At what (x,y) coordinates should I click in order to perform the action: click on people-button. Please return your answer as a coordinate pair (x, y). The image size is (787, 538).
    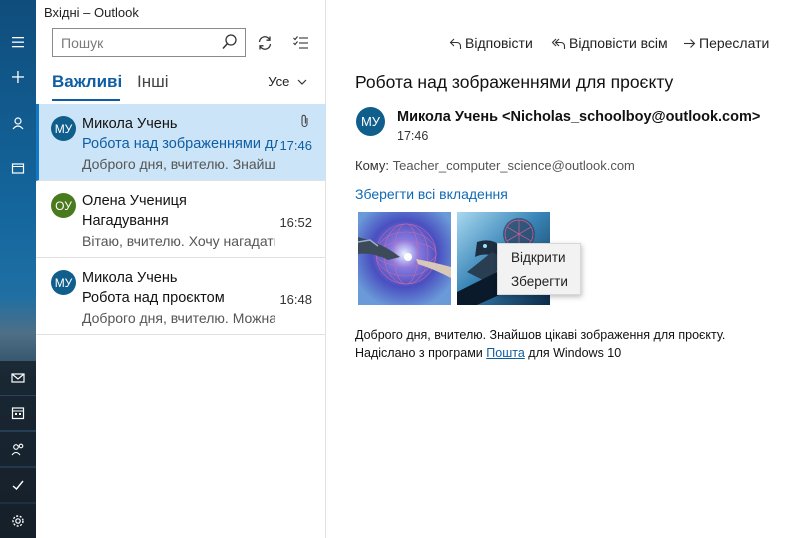
    Looking at the image, I should click on (18, 449).